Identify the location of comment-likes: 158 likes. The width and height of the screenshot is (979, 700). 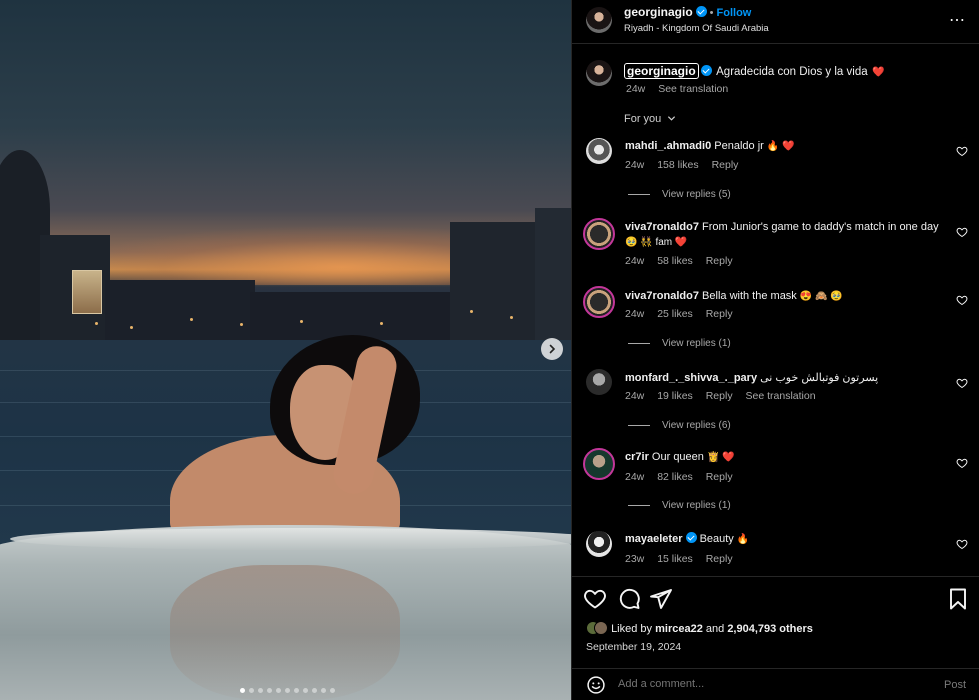
(677, 165).